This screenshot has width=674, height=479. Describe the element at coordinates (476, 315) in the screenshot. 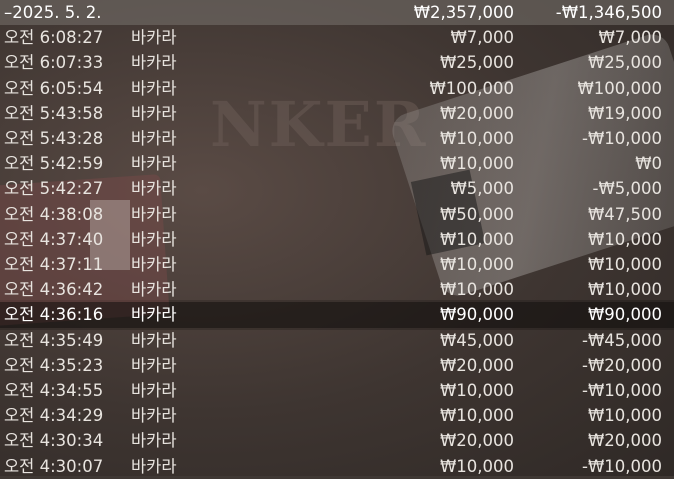

I see `row-bet-amount: ₩90,000` at that location.